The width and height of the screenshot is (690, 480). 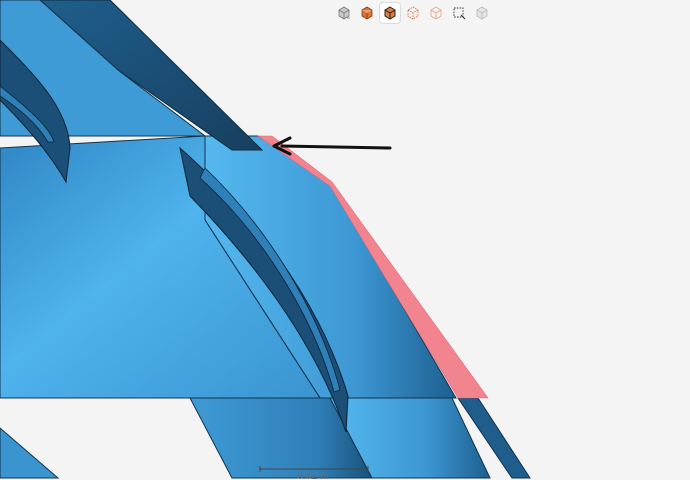 I want to click on hidden-lines-mode-button, so click(x=436, y=13).